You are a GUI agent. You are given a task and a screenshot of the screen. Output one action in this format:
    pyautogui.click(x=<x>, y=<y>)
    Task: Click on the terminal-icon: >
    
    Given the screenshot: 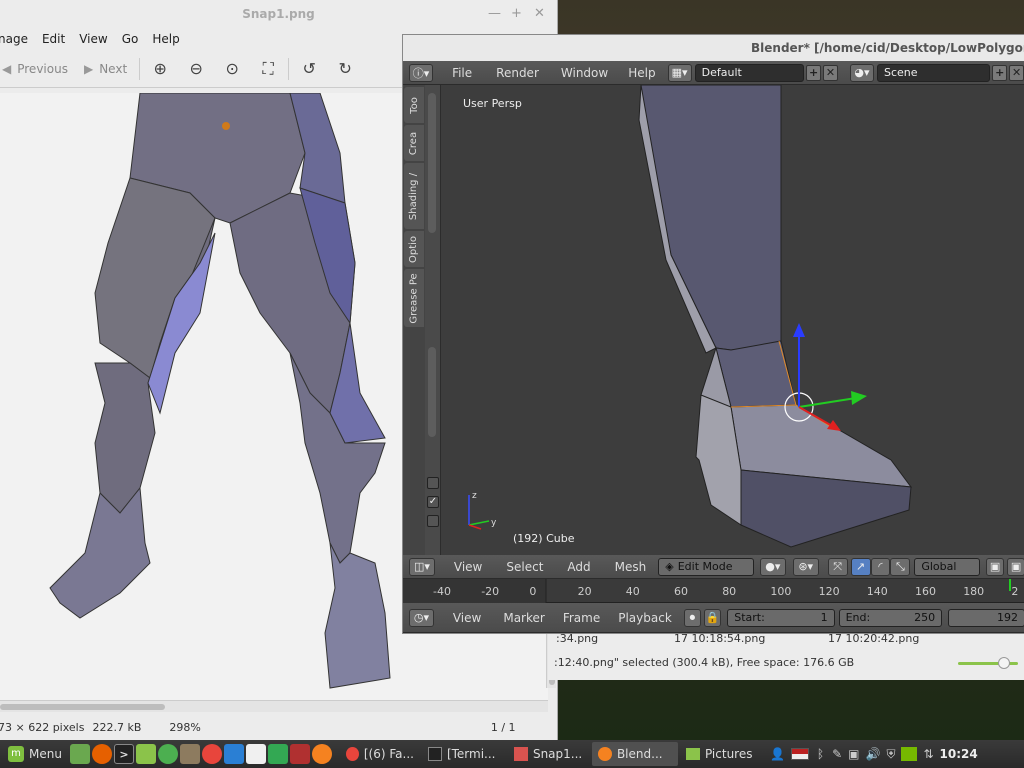 What is the action you would take?
    pyautogui.click(x=123, y=754)
    